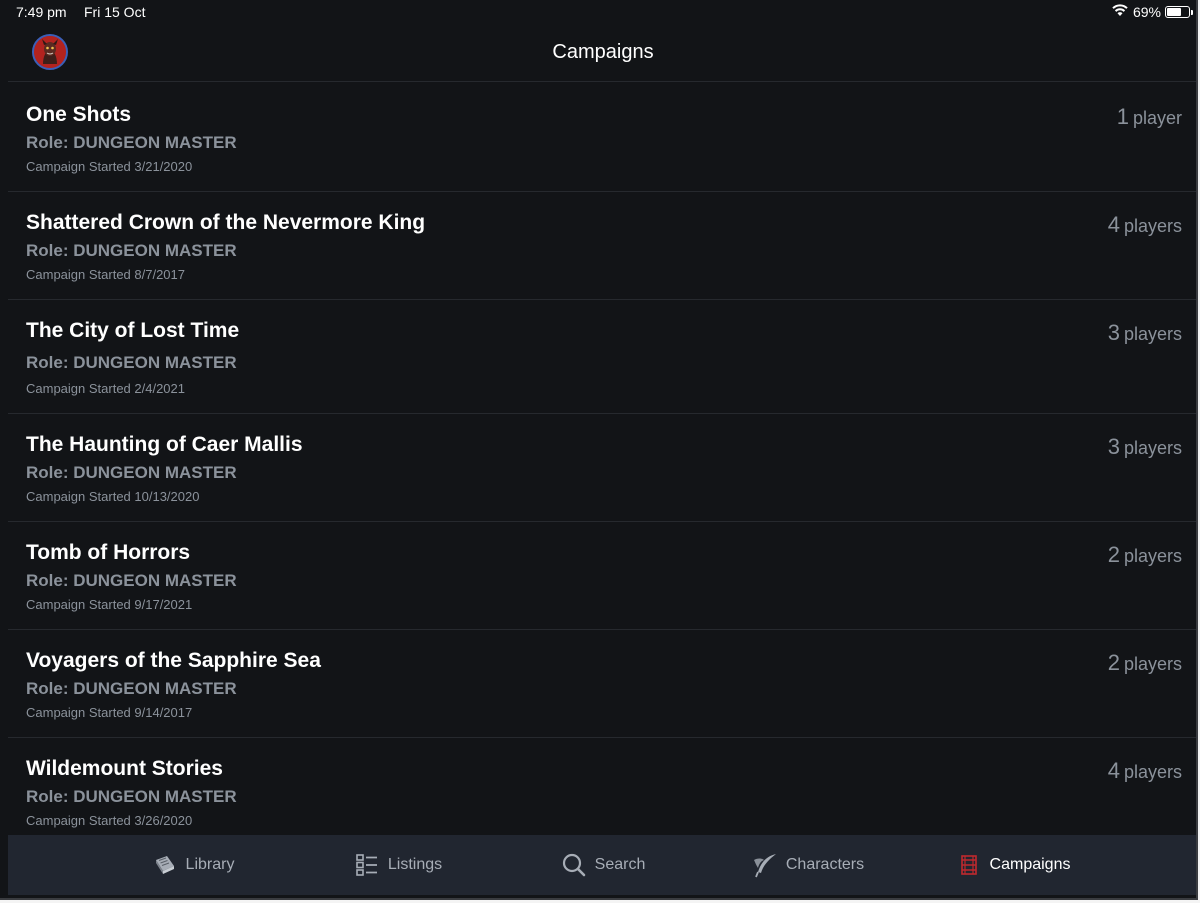  Describe the element at coordinates (79, 114) in the screenshot. I see `campaign-title: One Shots` at that location.